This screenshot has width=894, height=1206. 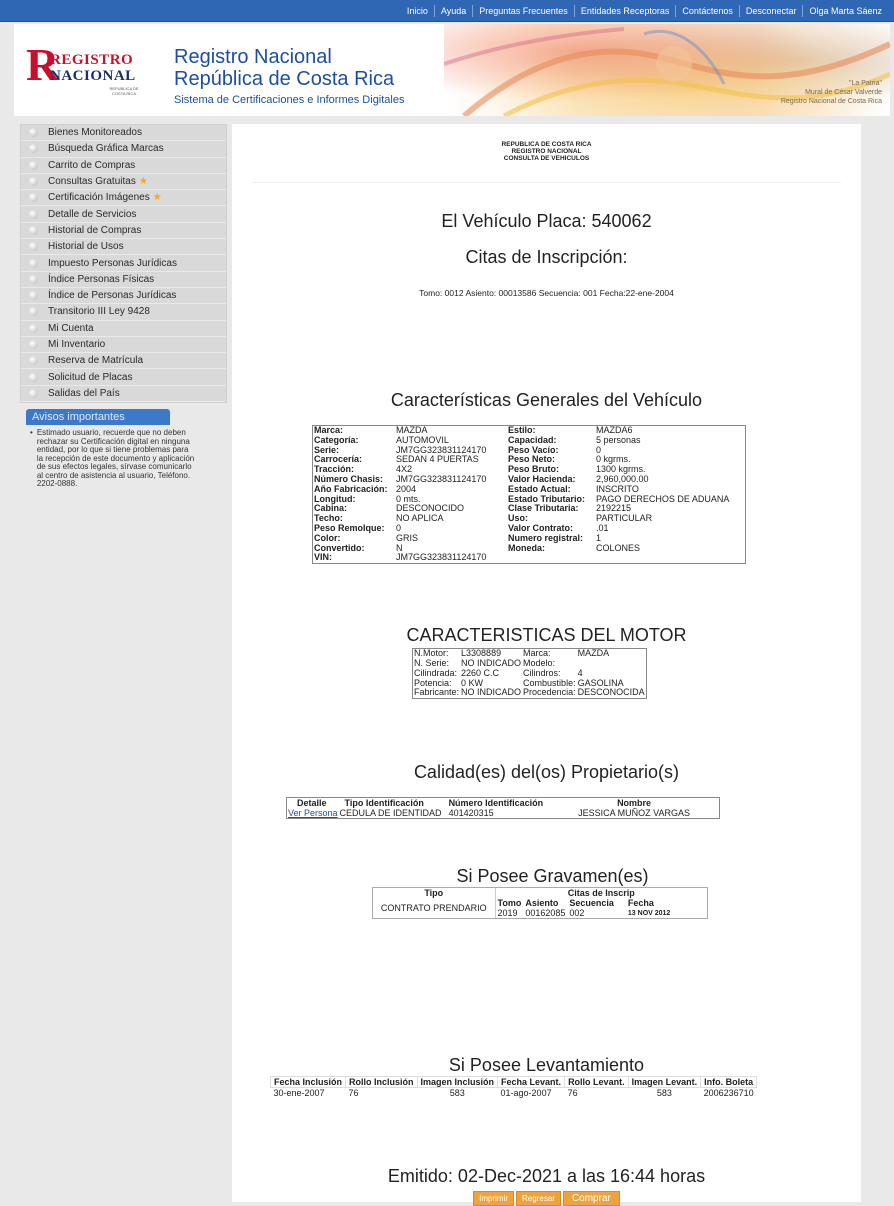 What do you see at coordinates (546, 635) in the screenshot?
I see `motor-title: CARACTERISTICAS DEL MOTOR` at bounding box center [546, 635].